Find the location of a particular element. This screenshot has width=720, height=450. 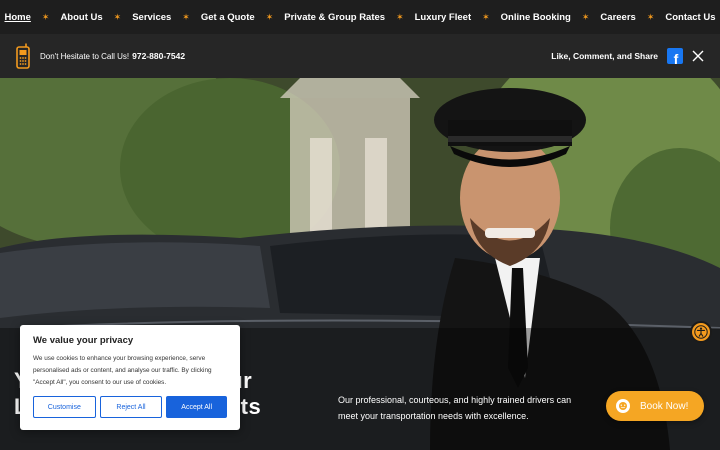

book-now-button: Book Now! is located at coordinates (655, 406).